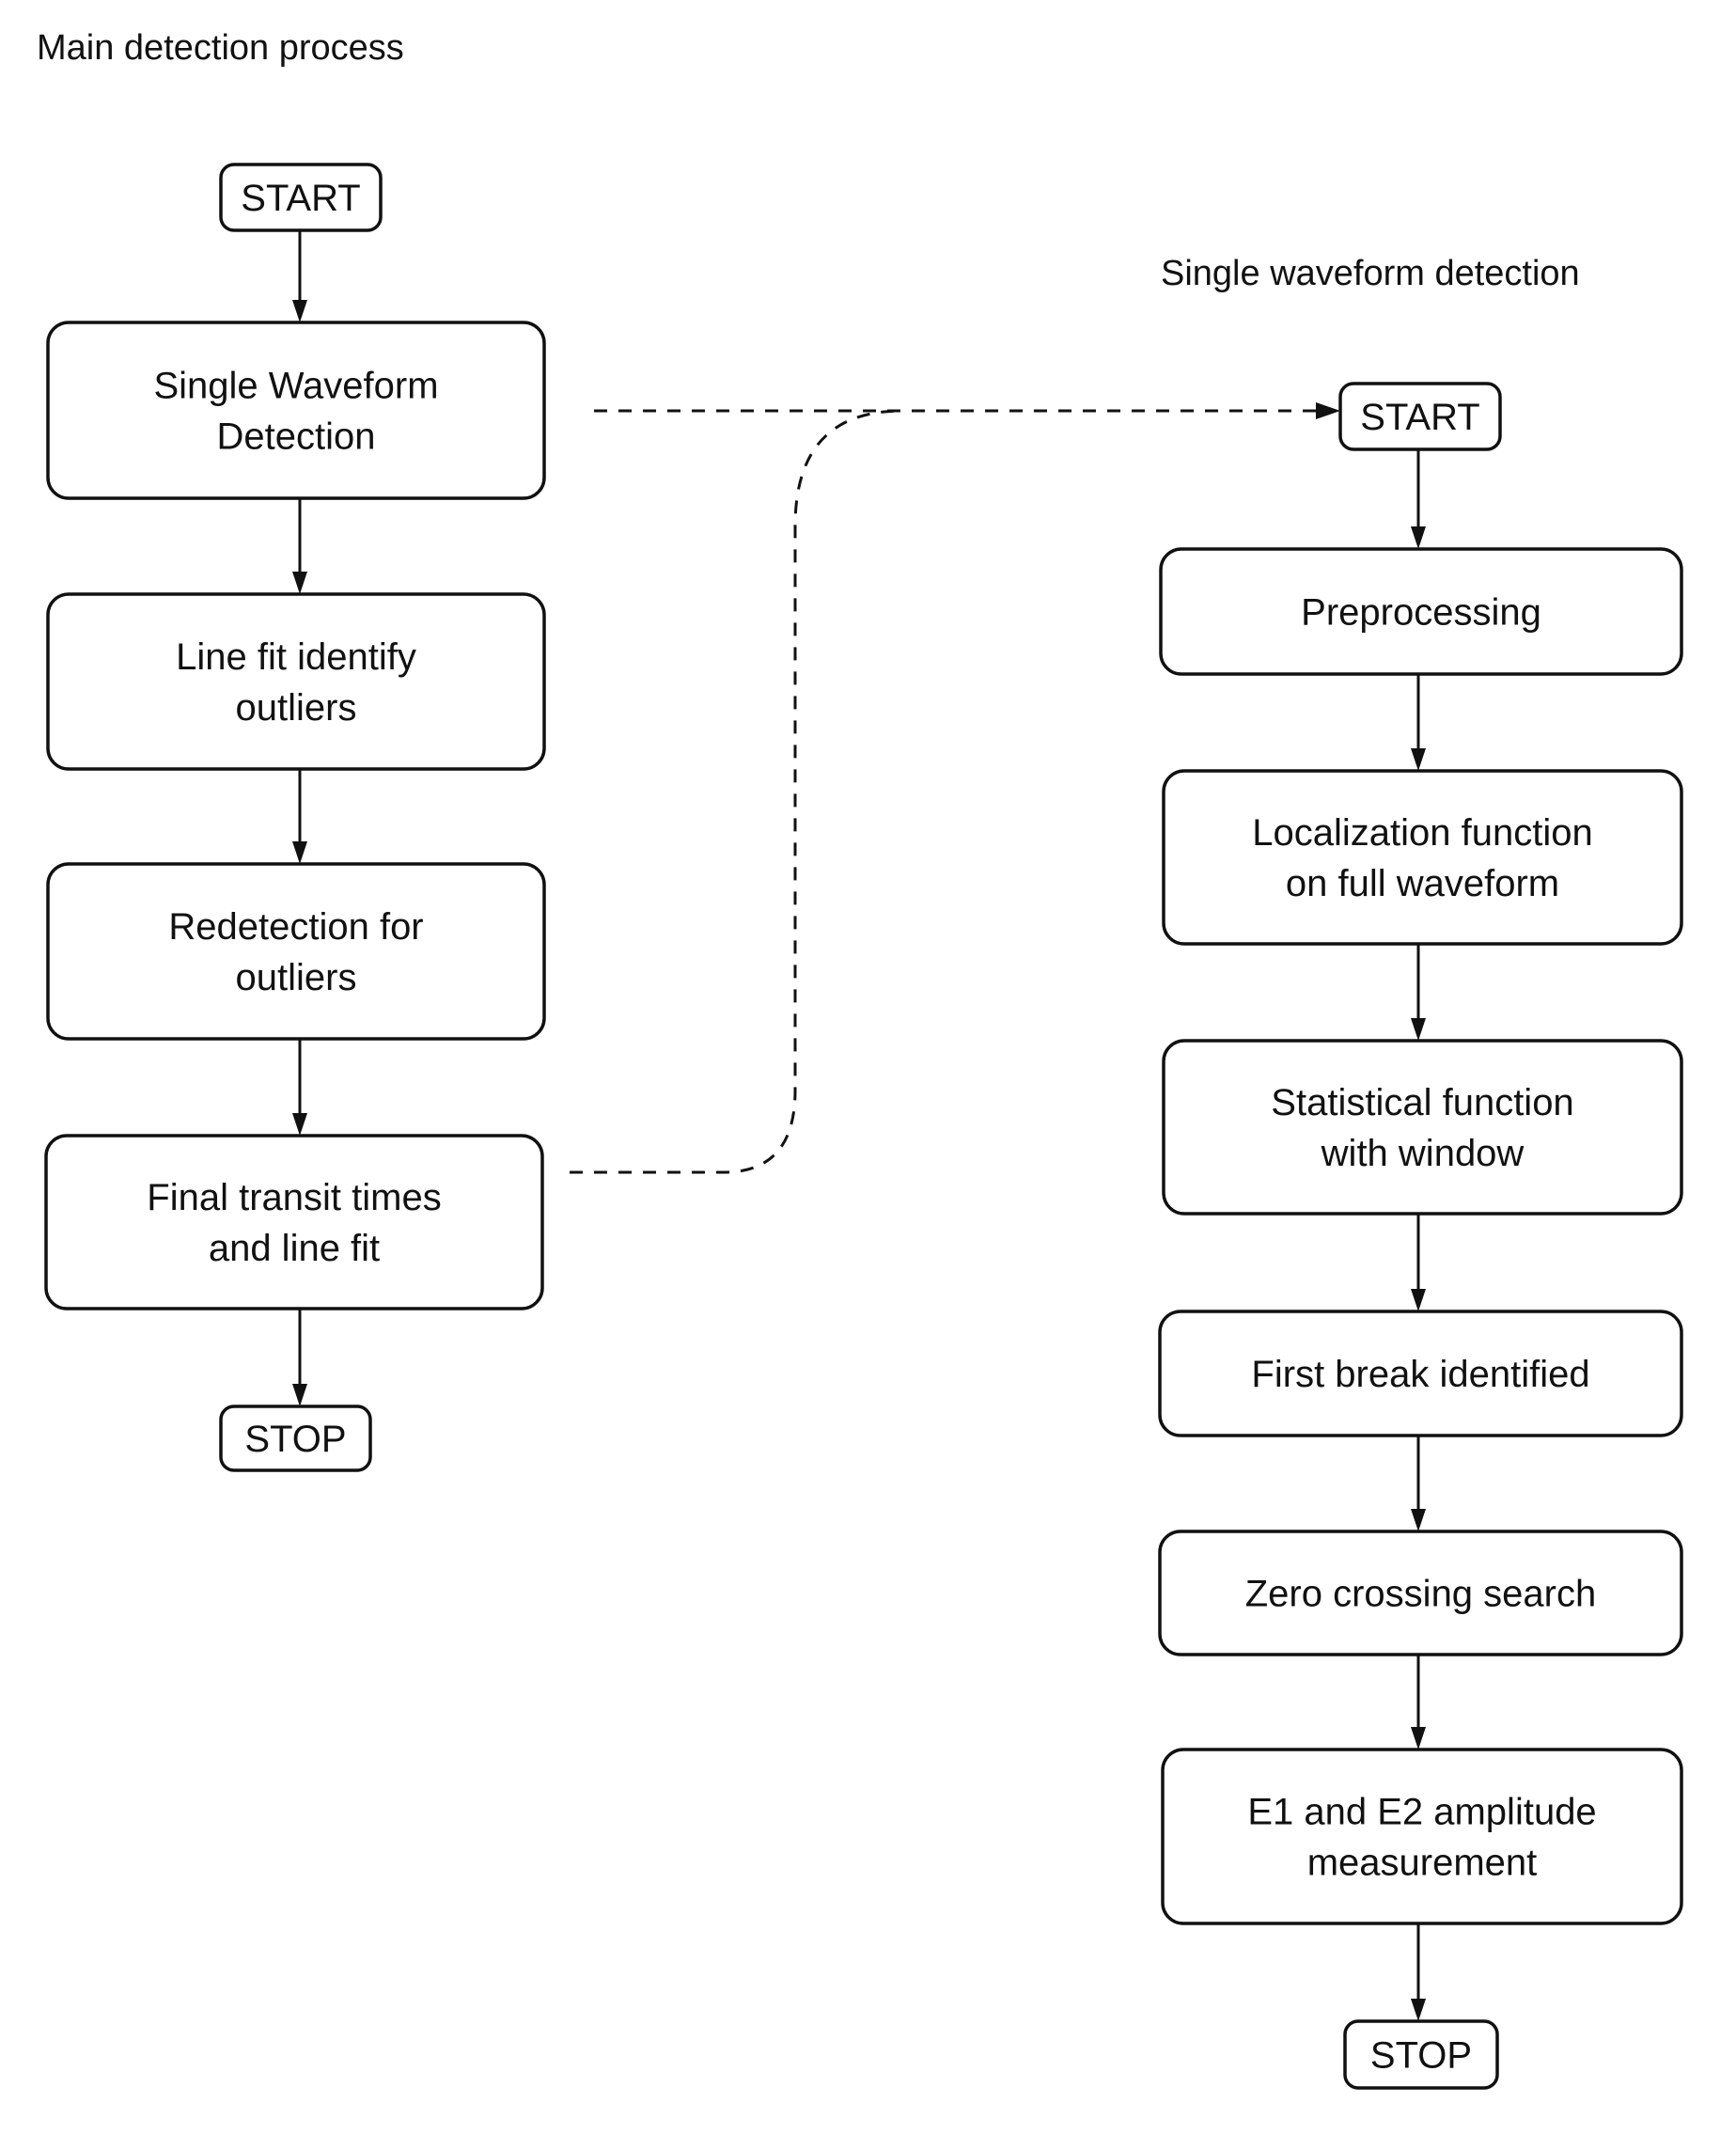 The height and width of the screenshot is (2150, 1736). Describe the element at coordinates (736, 791) in the screenshot. I see `dashed-link-redetection-to-start` at that location.